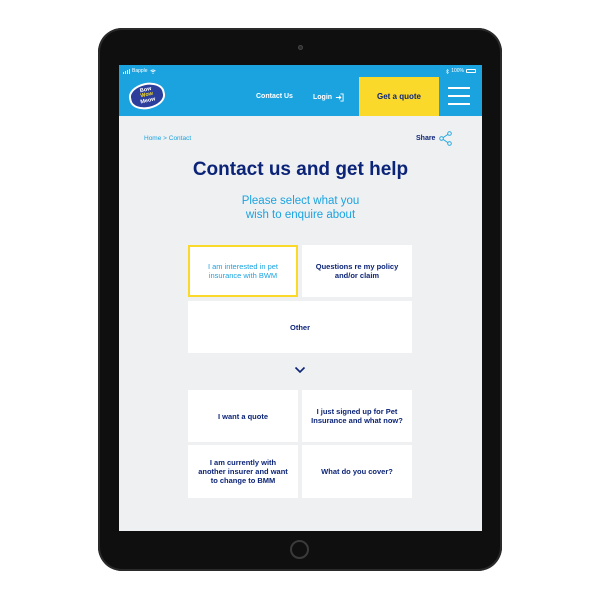 The width and height of the screenshot is (600, 600). What do you see at coordinates (357, 271) in the screenshot?
I see `option-policy-or-claim-questions: Questions re my policy and/or claim` at bounding box center [357, 271].